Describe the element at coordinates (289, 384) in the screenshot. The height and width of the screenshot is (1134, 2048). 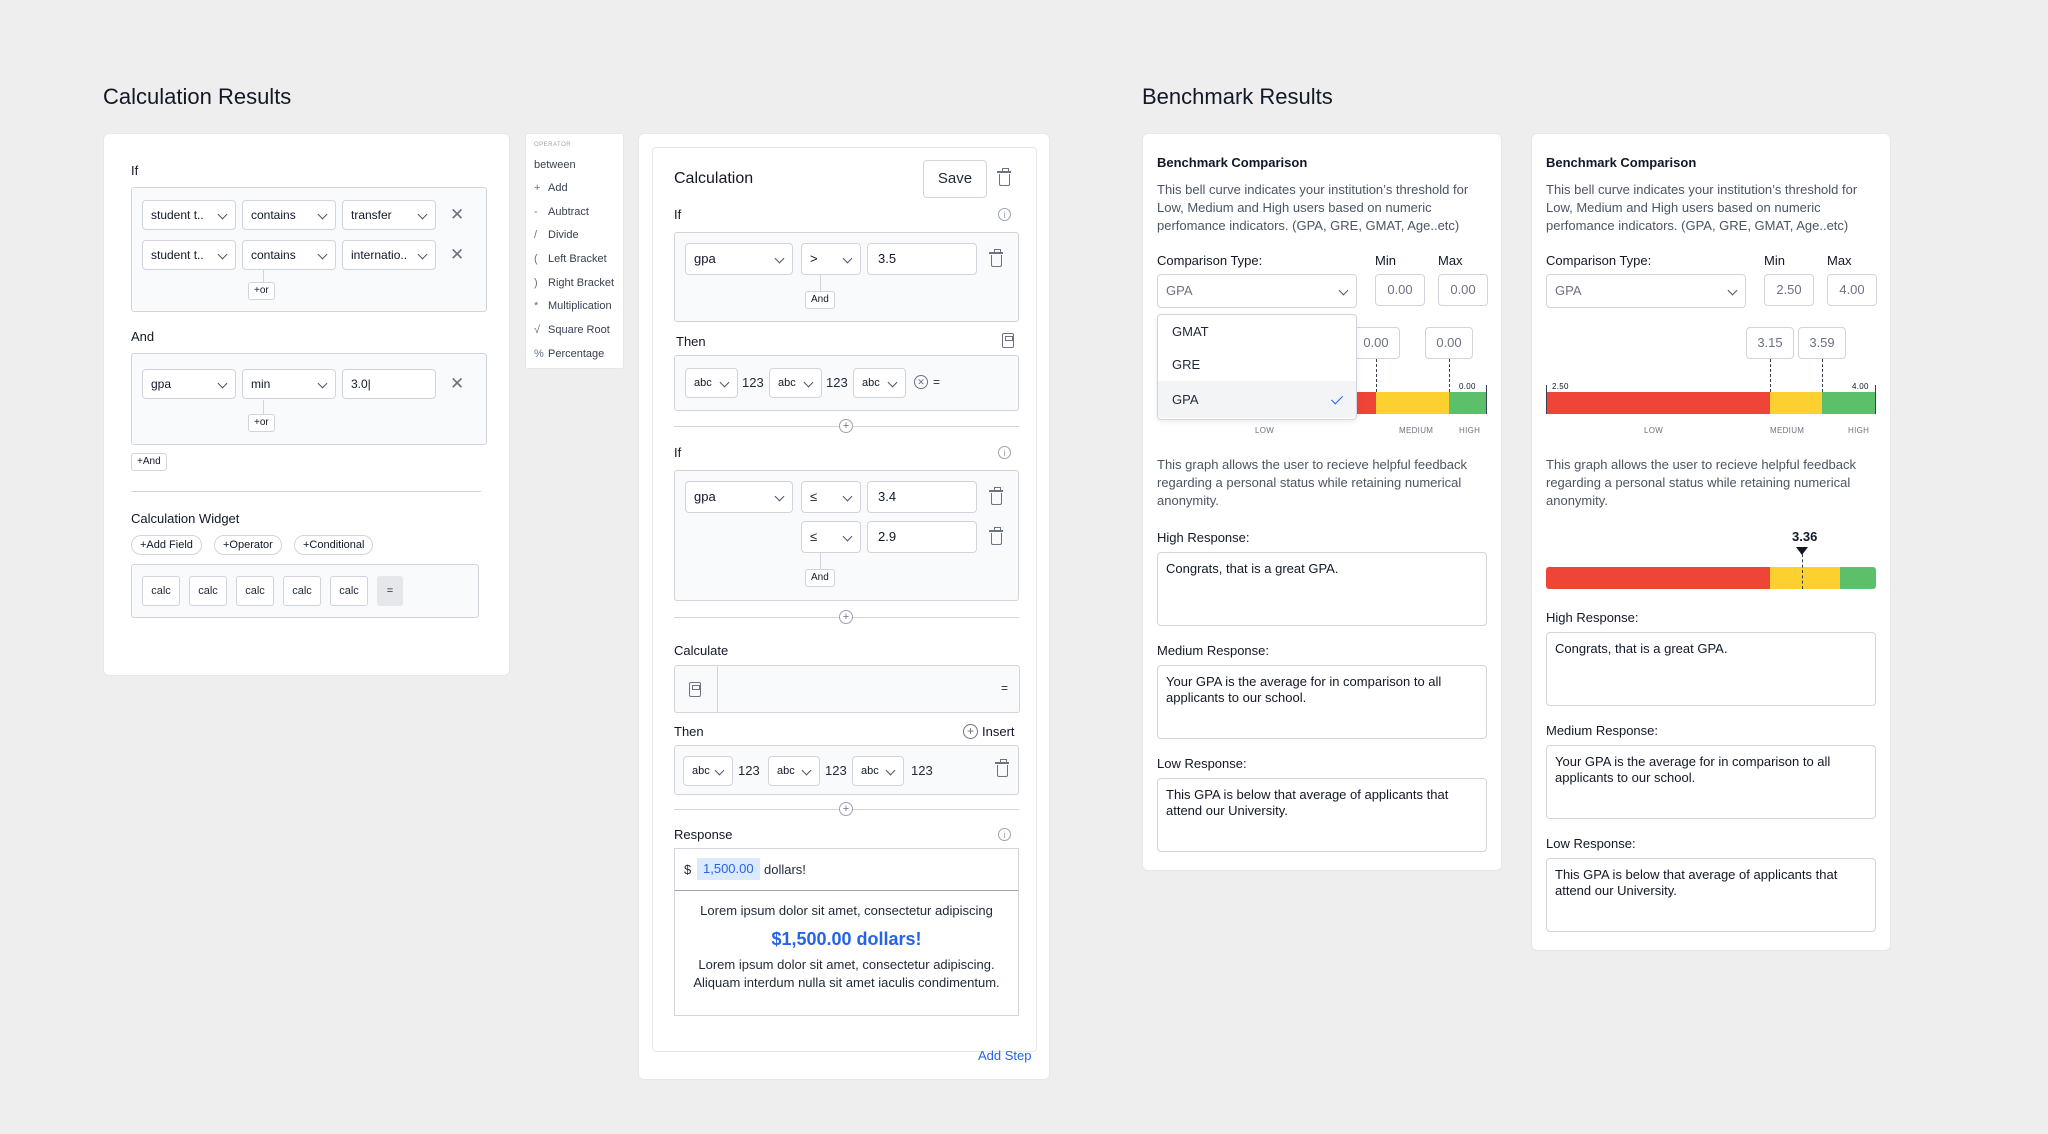
I see `operator-select: min` at that location.